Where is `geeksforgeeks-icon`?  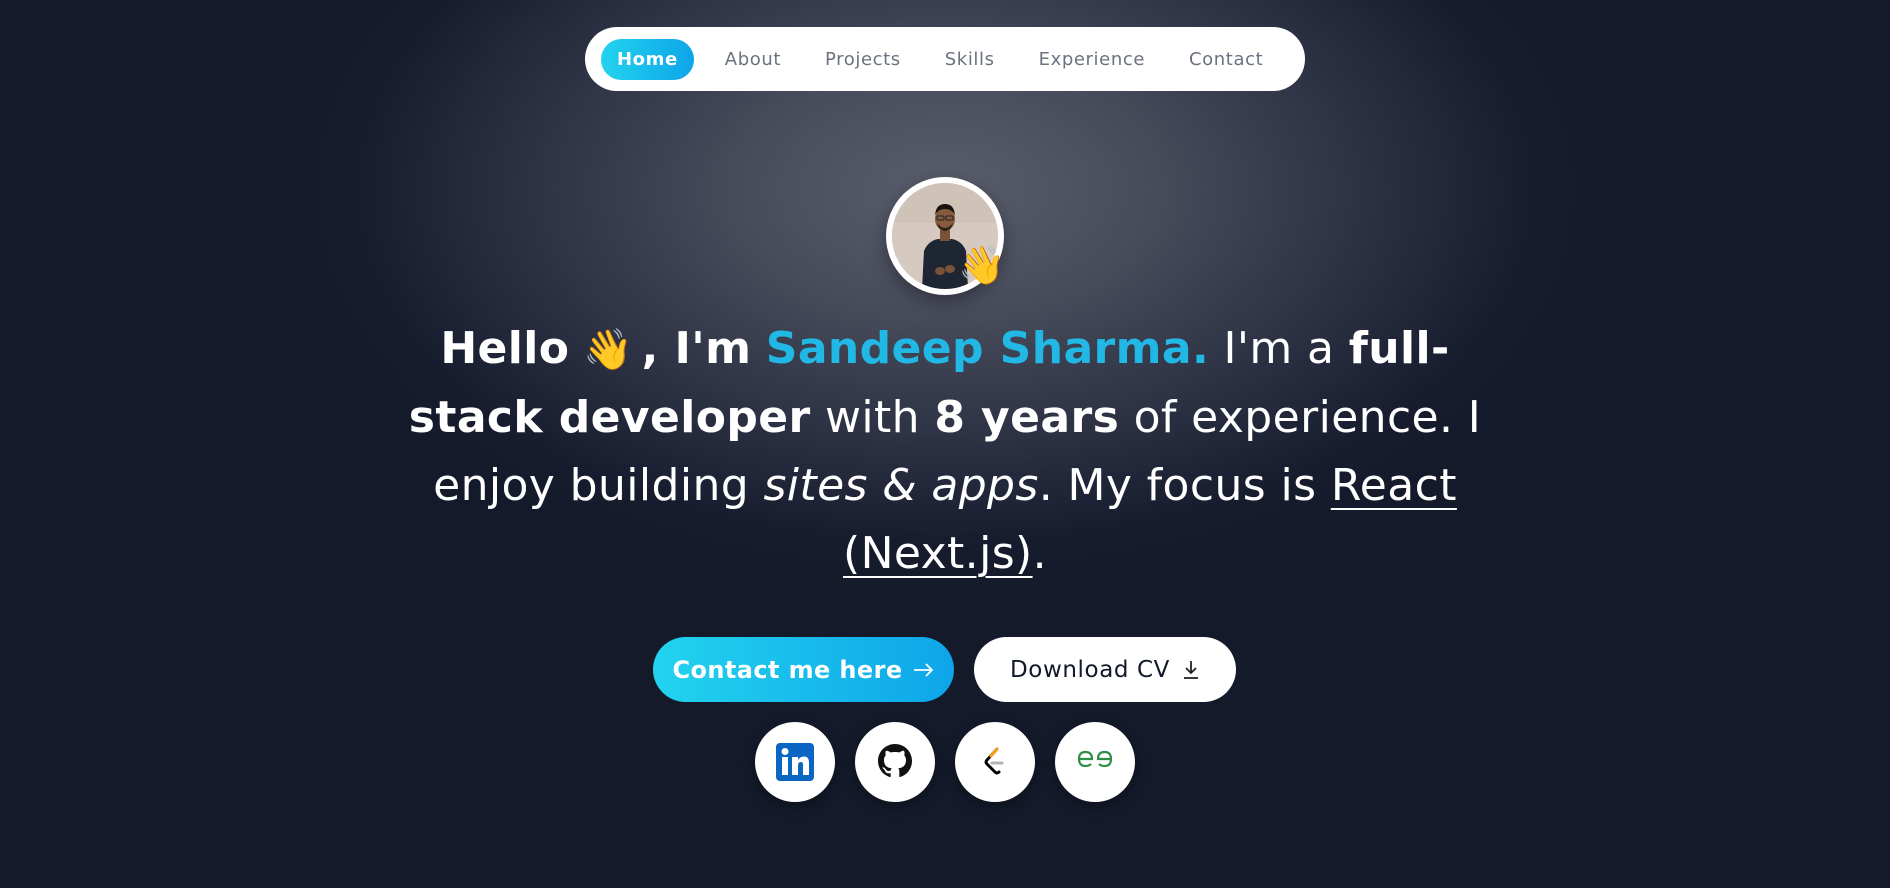 geeksforgeeks-icon is located at coordinates (1095, 762).